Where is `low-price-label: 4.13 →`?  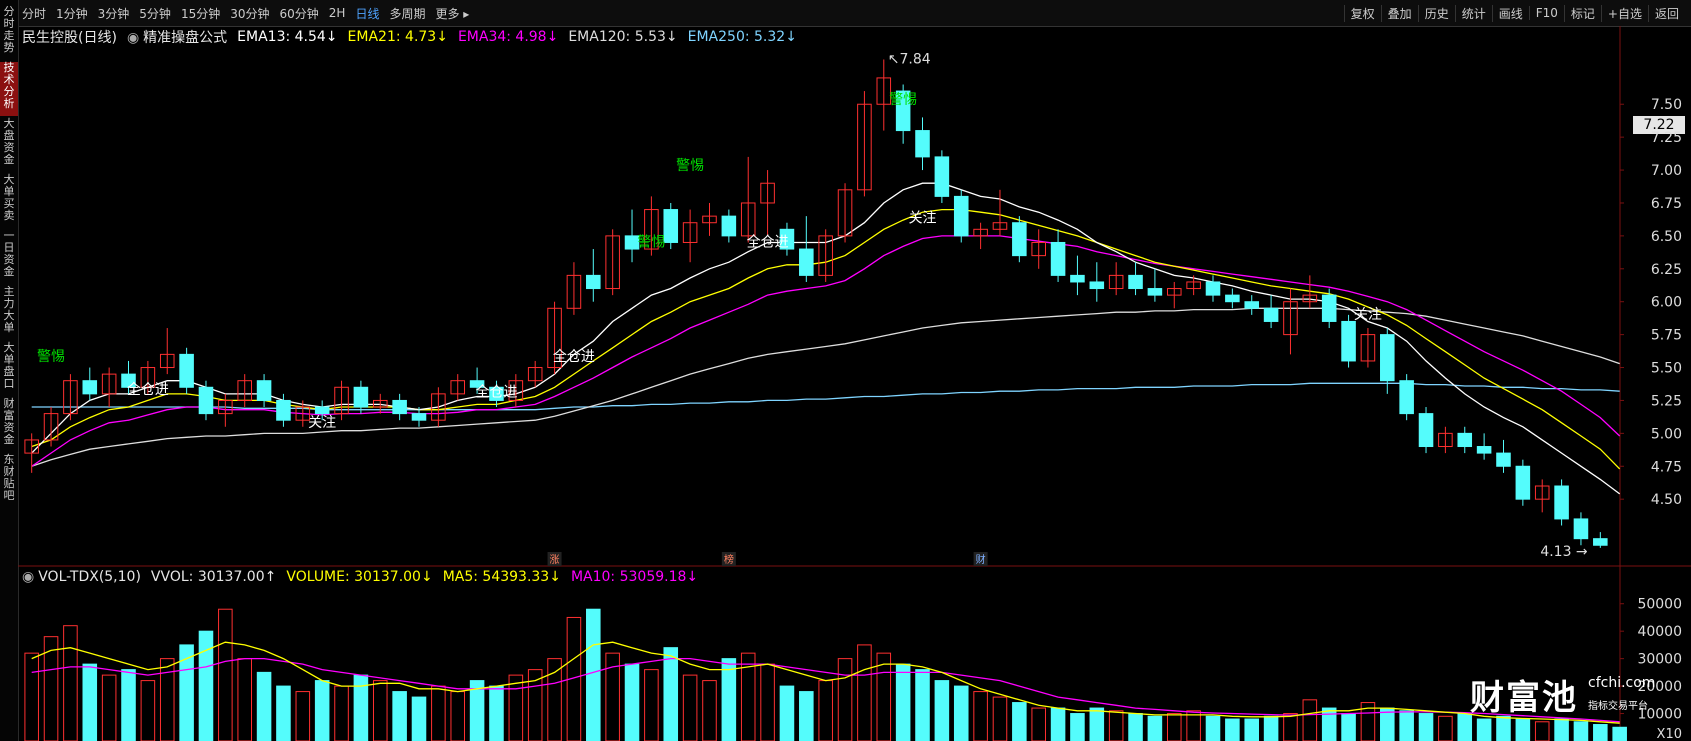 low-price-label: 4.13 → is located at coordinates (1564, 552).